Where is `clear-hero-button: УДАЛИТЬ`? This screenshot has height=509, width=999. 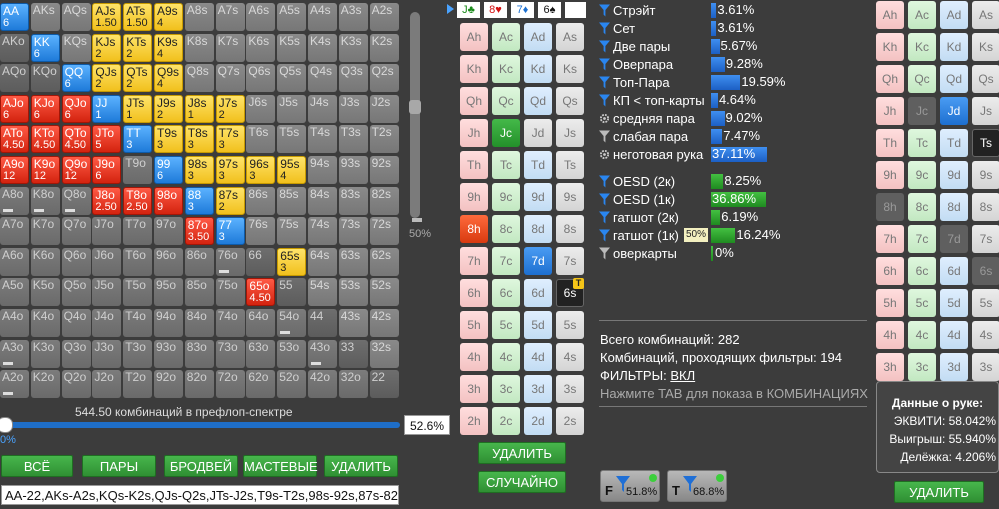
clear-hero-button: УДАЛИТЬ is located at coordinates (939, 492).